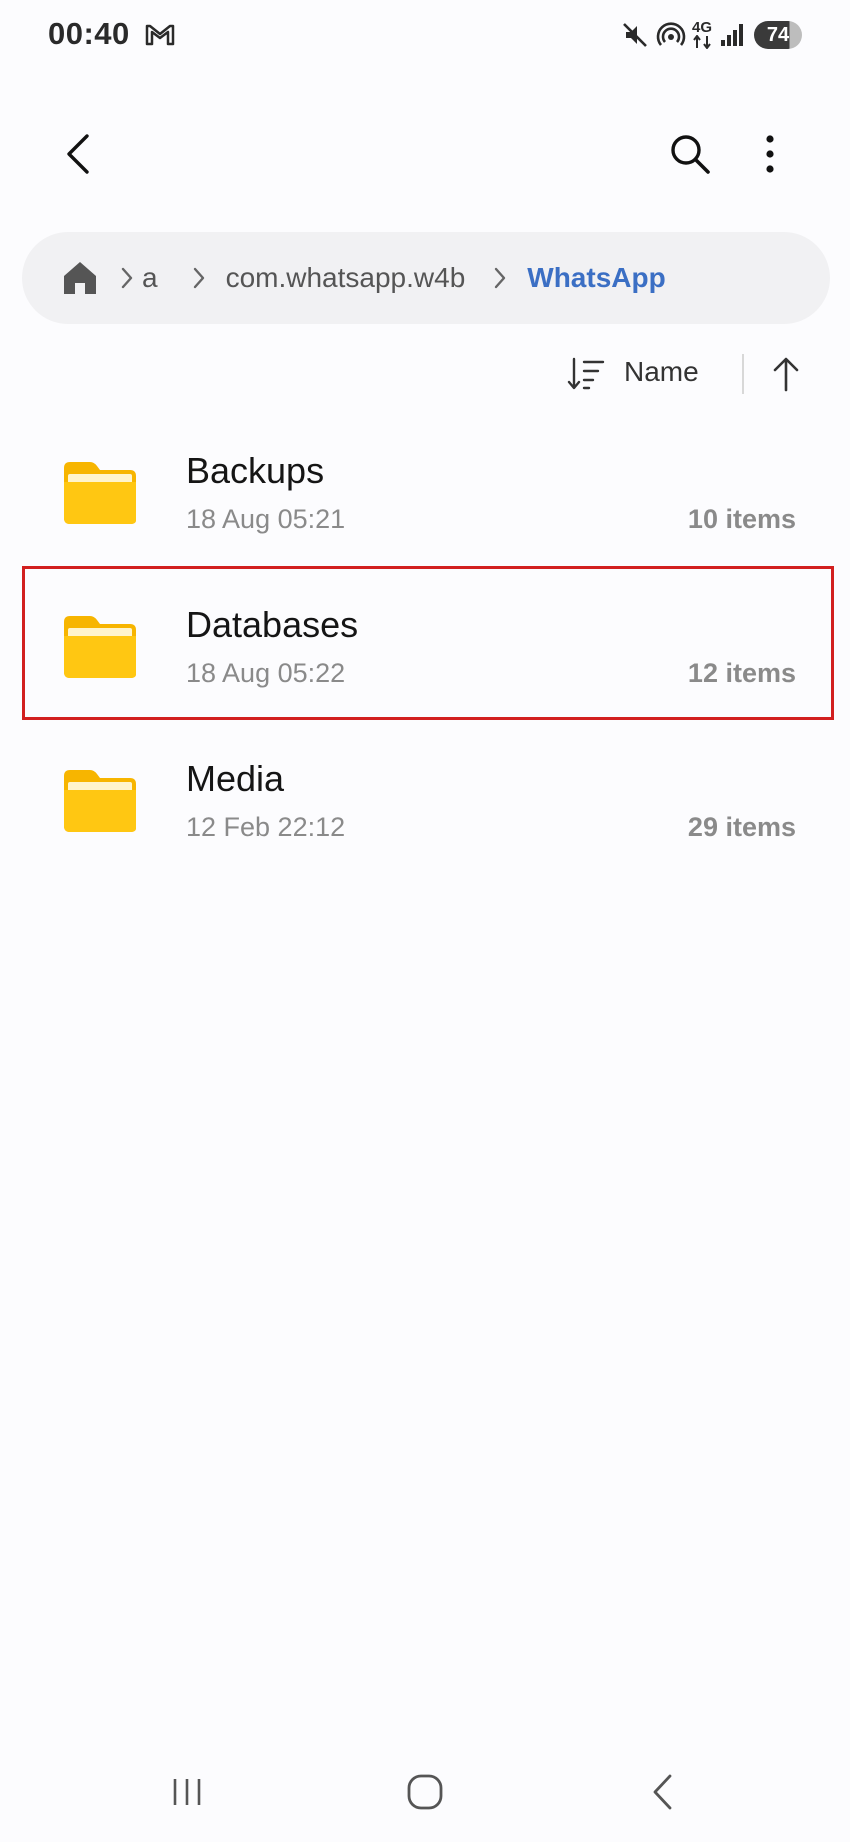 This screenshot has width=850, height=1842. I want to click on folder-row-media: Media 12 Feb 22:12 29 items, so click(425, 805).